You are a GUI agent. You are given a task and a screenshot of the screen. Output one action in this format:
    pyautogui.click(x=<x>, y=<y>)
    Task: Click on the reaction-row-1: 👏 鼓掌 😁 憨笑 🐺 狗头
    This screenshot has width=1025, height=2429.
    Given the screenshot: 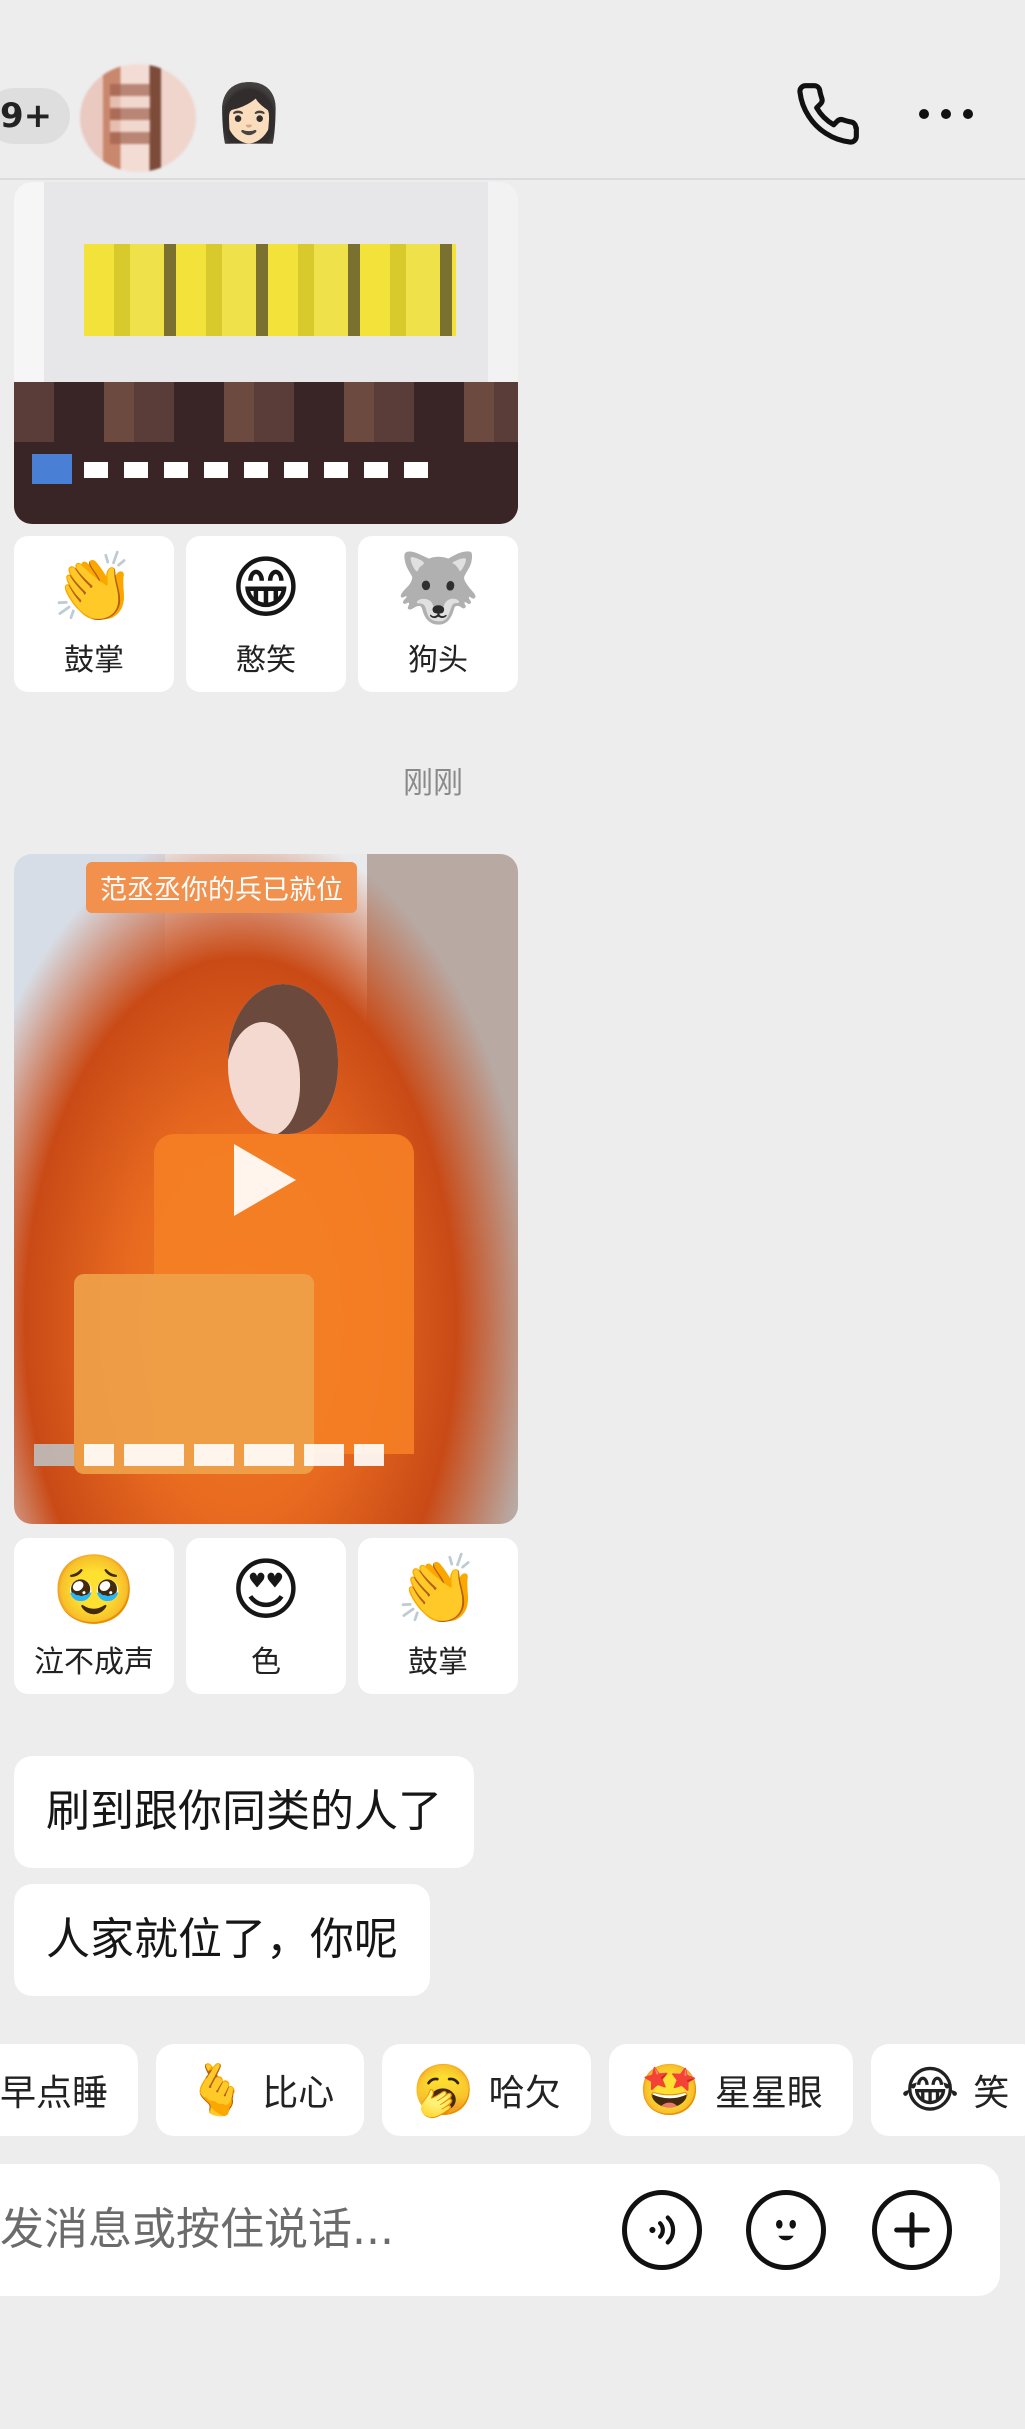 What is the action you would take?
    pyautogui.click(x=266, y=614)
    